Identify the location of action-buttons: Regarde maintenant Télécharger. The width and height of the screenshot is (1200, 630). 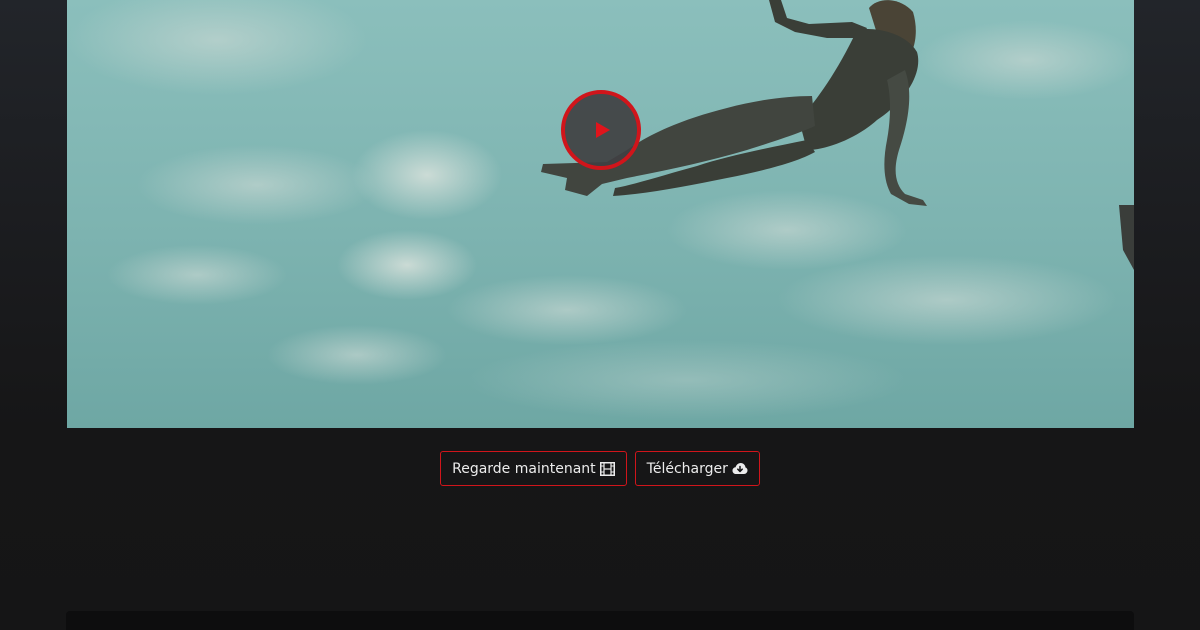
(600, 468).